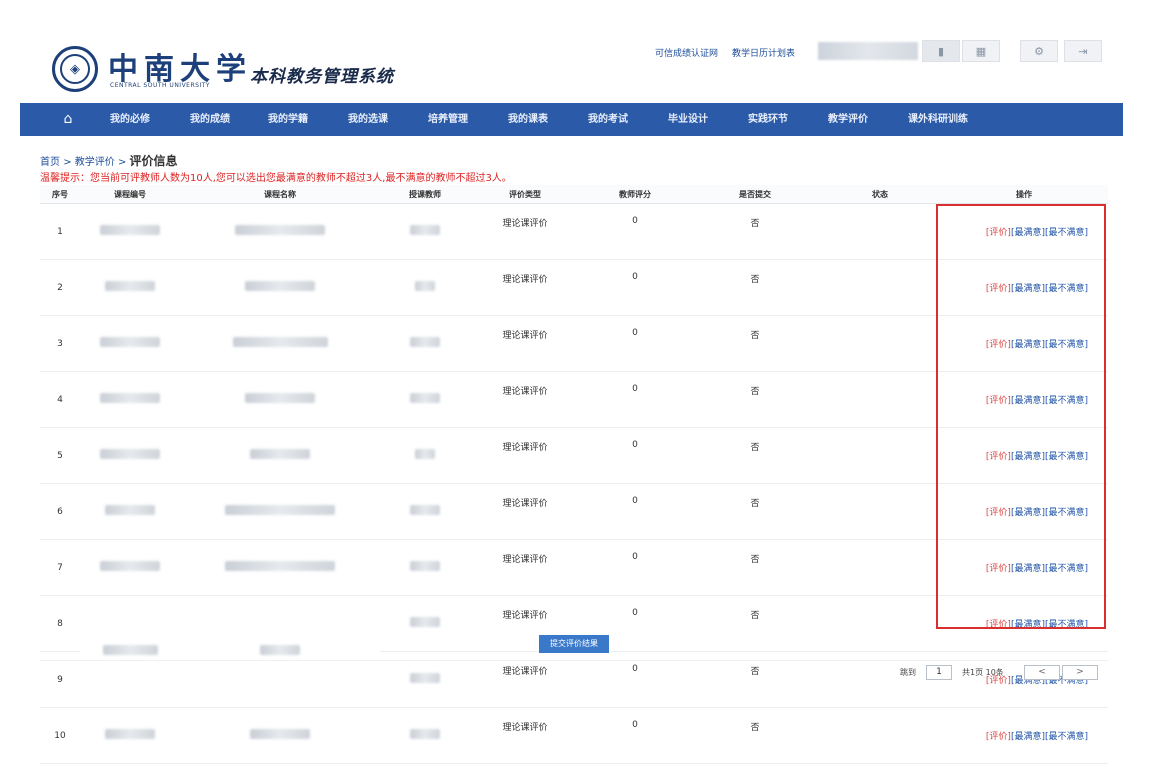 The width and height of the screenshot is (1154, 764). What do you see at coordinates (574, 231) in the screenshot?
I see `table-row: 1 理论课评价 0 否 [评价][最满意][最不满意]` at bounding box center [574, 231].